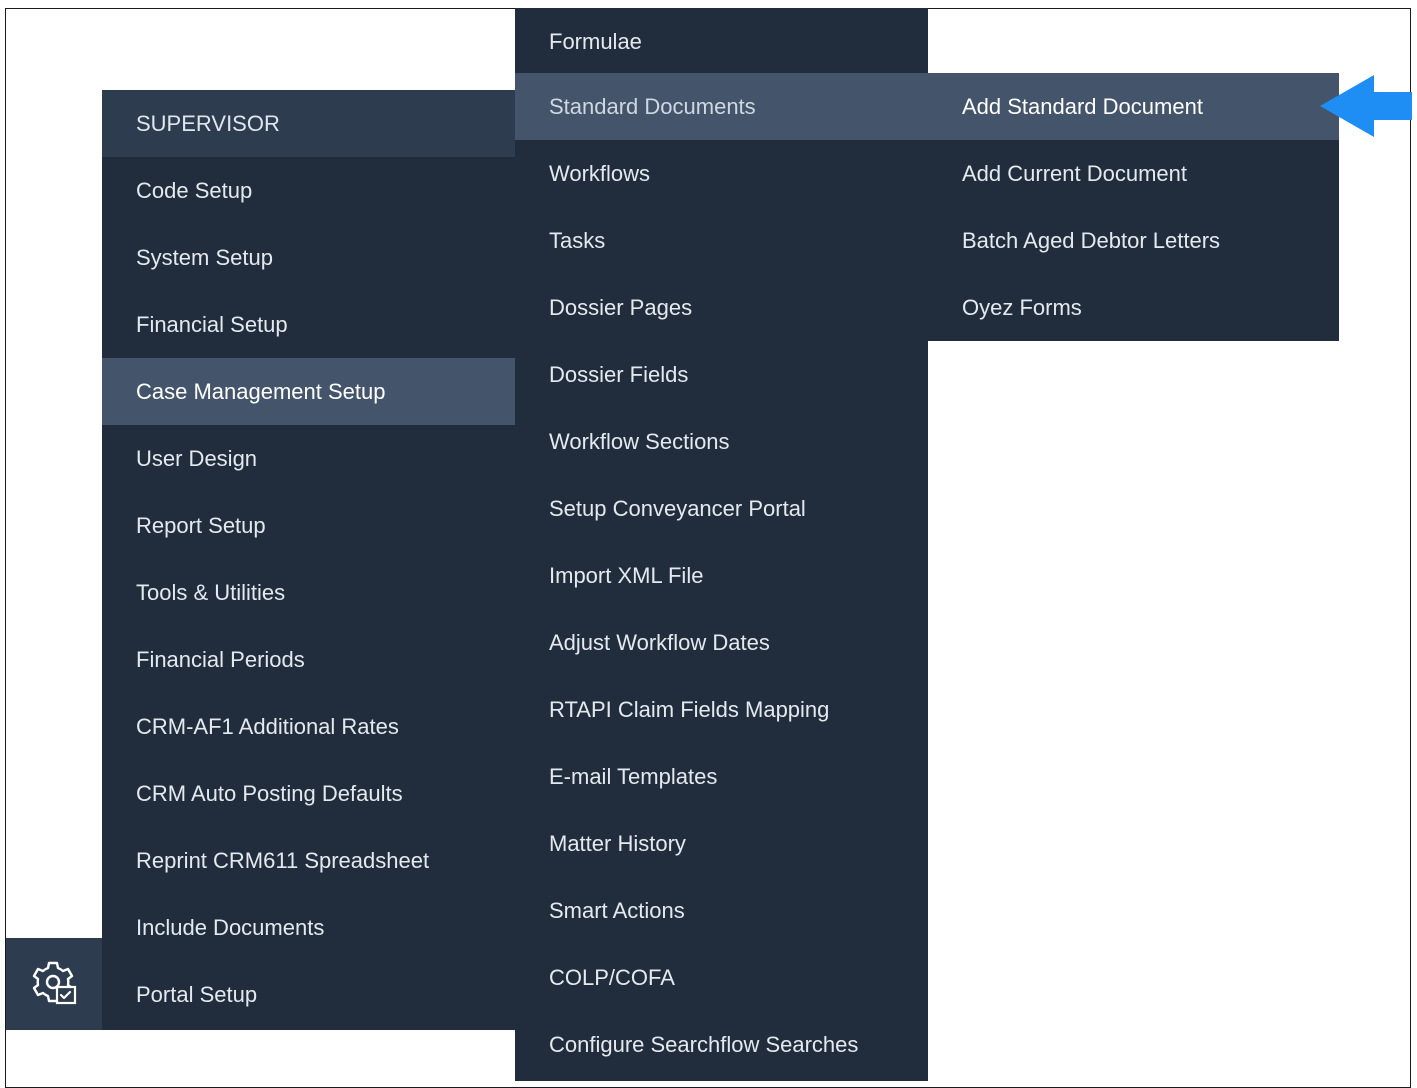 The width and height of the screenshot is (1417, 1088). What do you see at coordinates (308, 793) in the screenshot?
I see `menu-item-crm-auto-posting-defaults: CRM Auto Posting Defaults` at bounding box center [308, 793].